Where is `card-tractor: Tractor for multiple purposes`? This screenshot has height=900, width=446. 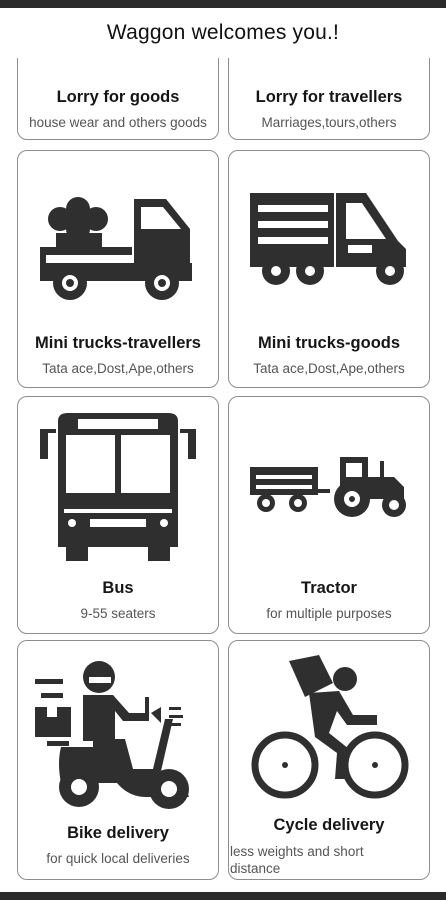 card-tractor: Tractor for multiple purposes is located at coordinates (329, 515).